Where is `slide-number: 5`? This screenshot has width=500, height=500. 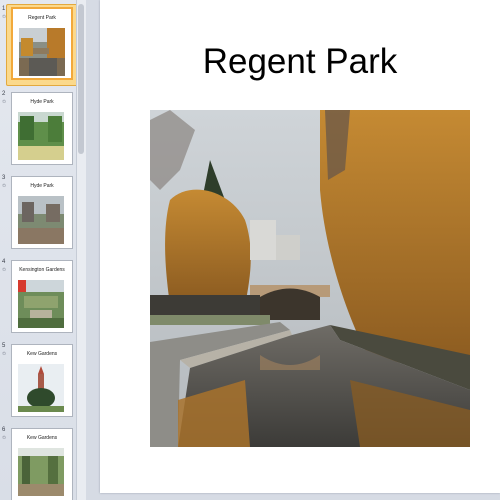
slide-number: 5 is located at coordinates (4, 346).